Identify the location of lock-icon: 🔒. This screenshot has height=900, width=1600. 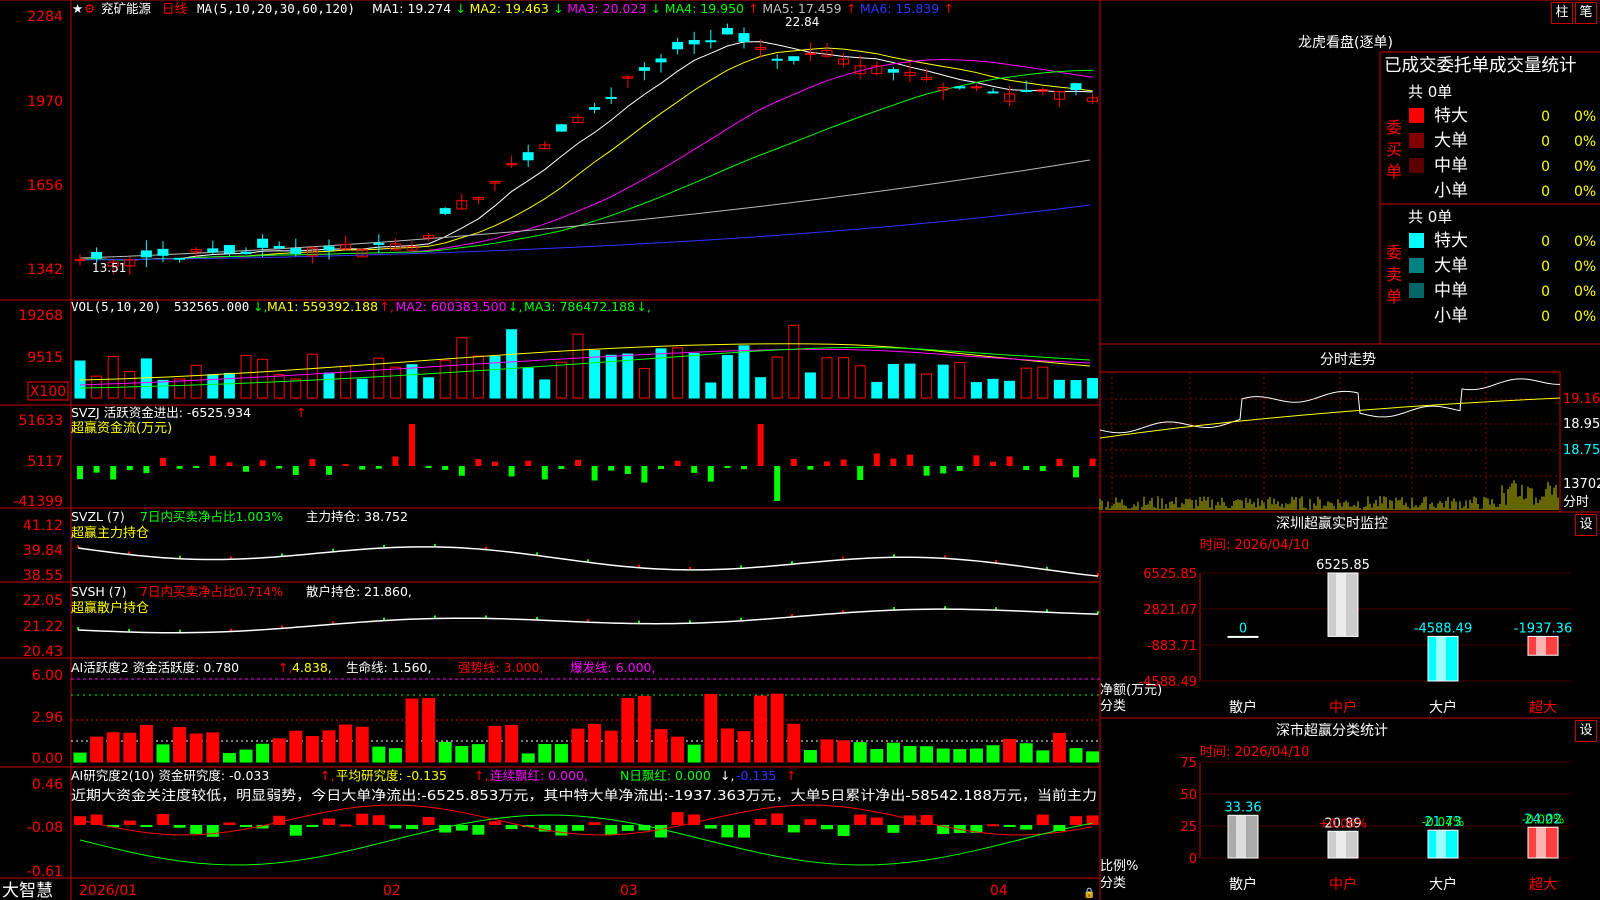
(1089, 893).